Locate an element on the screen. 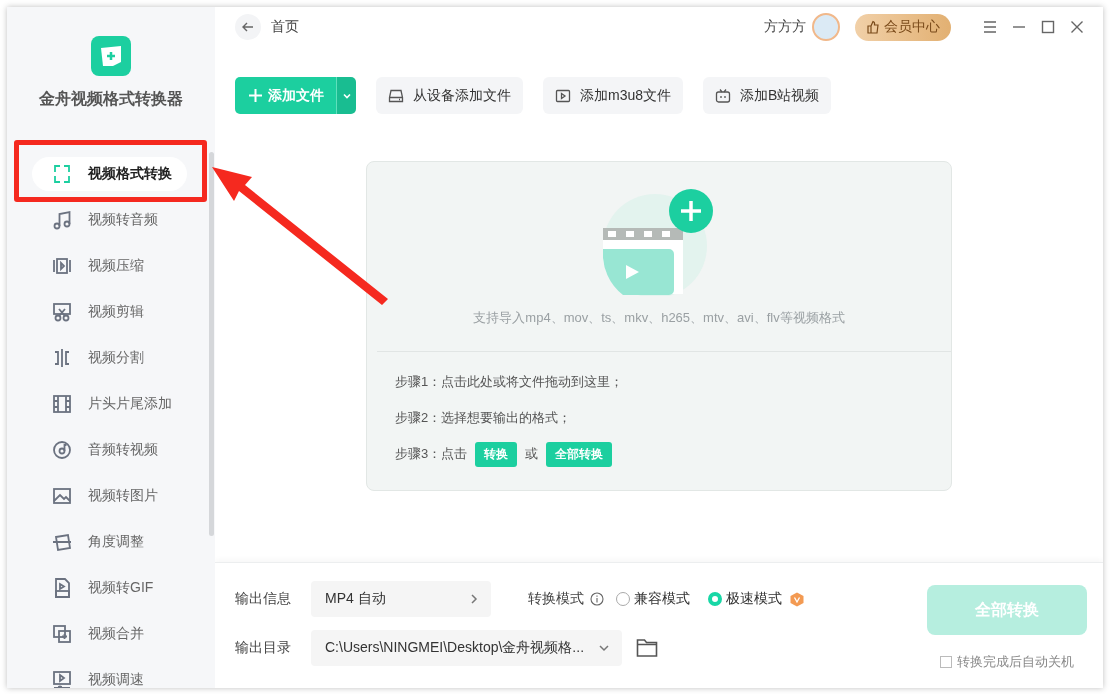  avatar is located at coordinates (826, 27).